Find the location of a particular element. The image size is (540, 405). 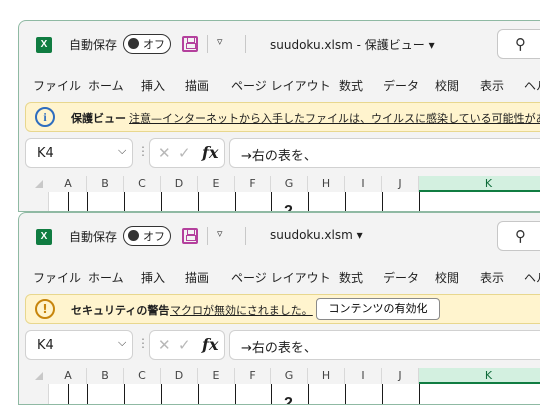

formula-value: →右の表を、 is located at coordinates (279, 156).